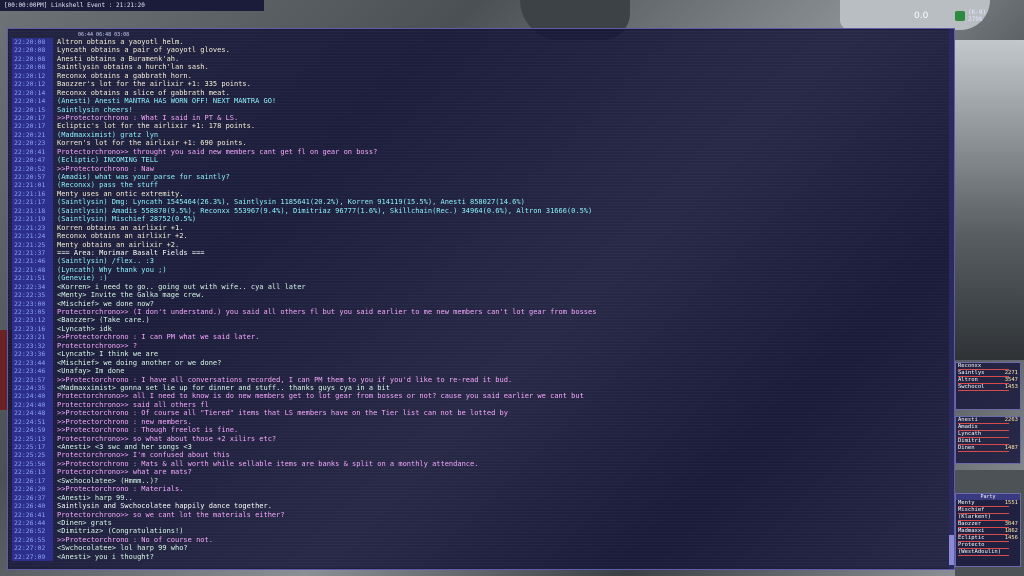 This screenshot has width=1024, height=576. Describe the element at coordinates (32, 295) in the screenshot. I see `chat-timestamp: 22:22:35` at that location.